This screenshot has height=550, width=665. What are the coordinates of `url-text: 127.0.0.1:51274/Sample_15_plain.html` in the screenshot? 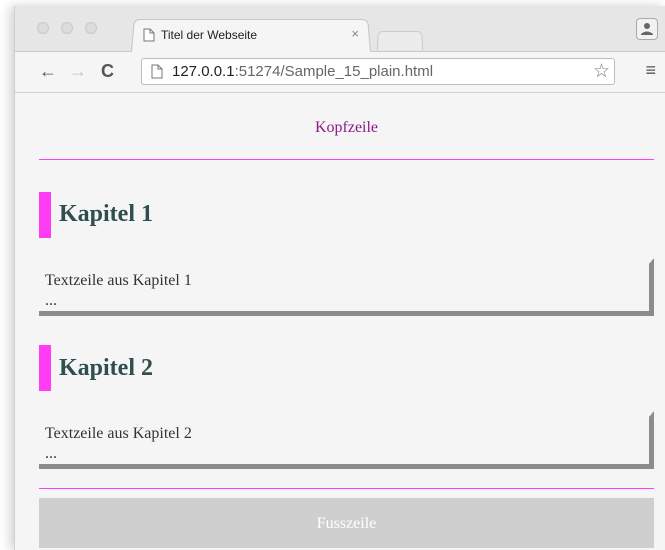 It's located at (303, 71).